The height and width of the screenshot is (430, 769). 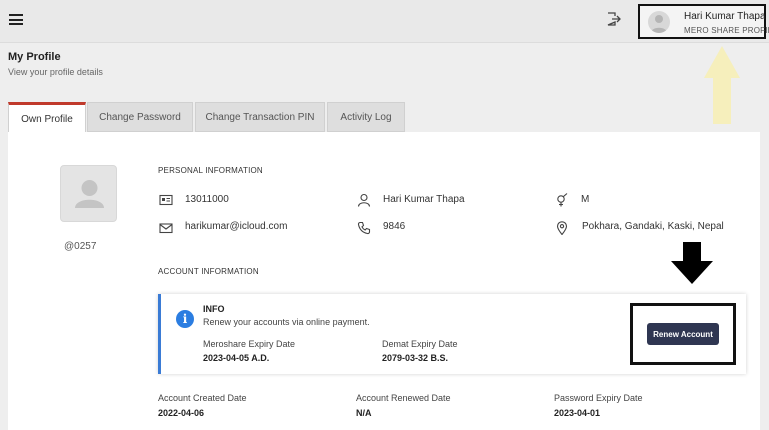 What do you see at coordinates (208, 271) in the screenshot?
I see `account-info-heading: ACCOUNT INFORMATION` at bounding box center [208, 271].